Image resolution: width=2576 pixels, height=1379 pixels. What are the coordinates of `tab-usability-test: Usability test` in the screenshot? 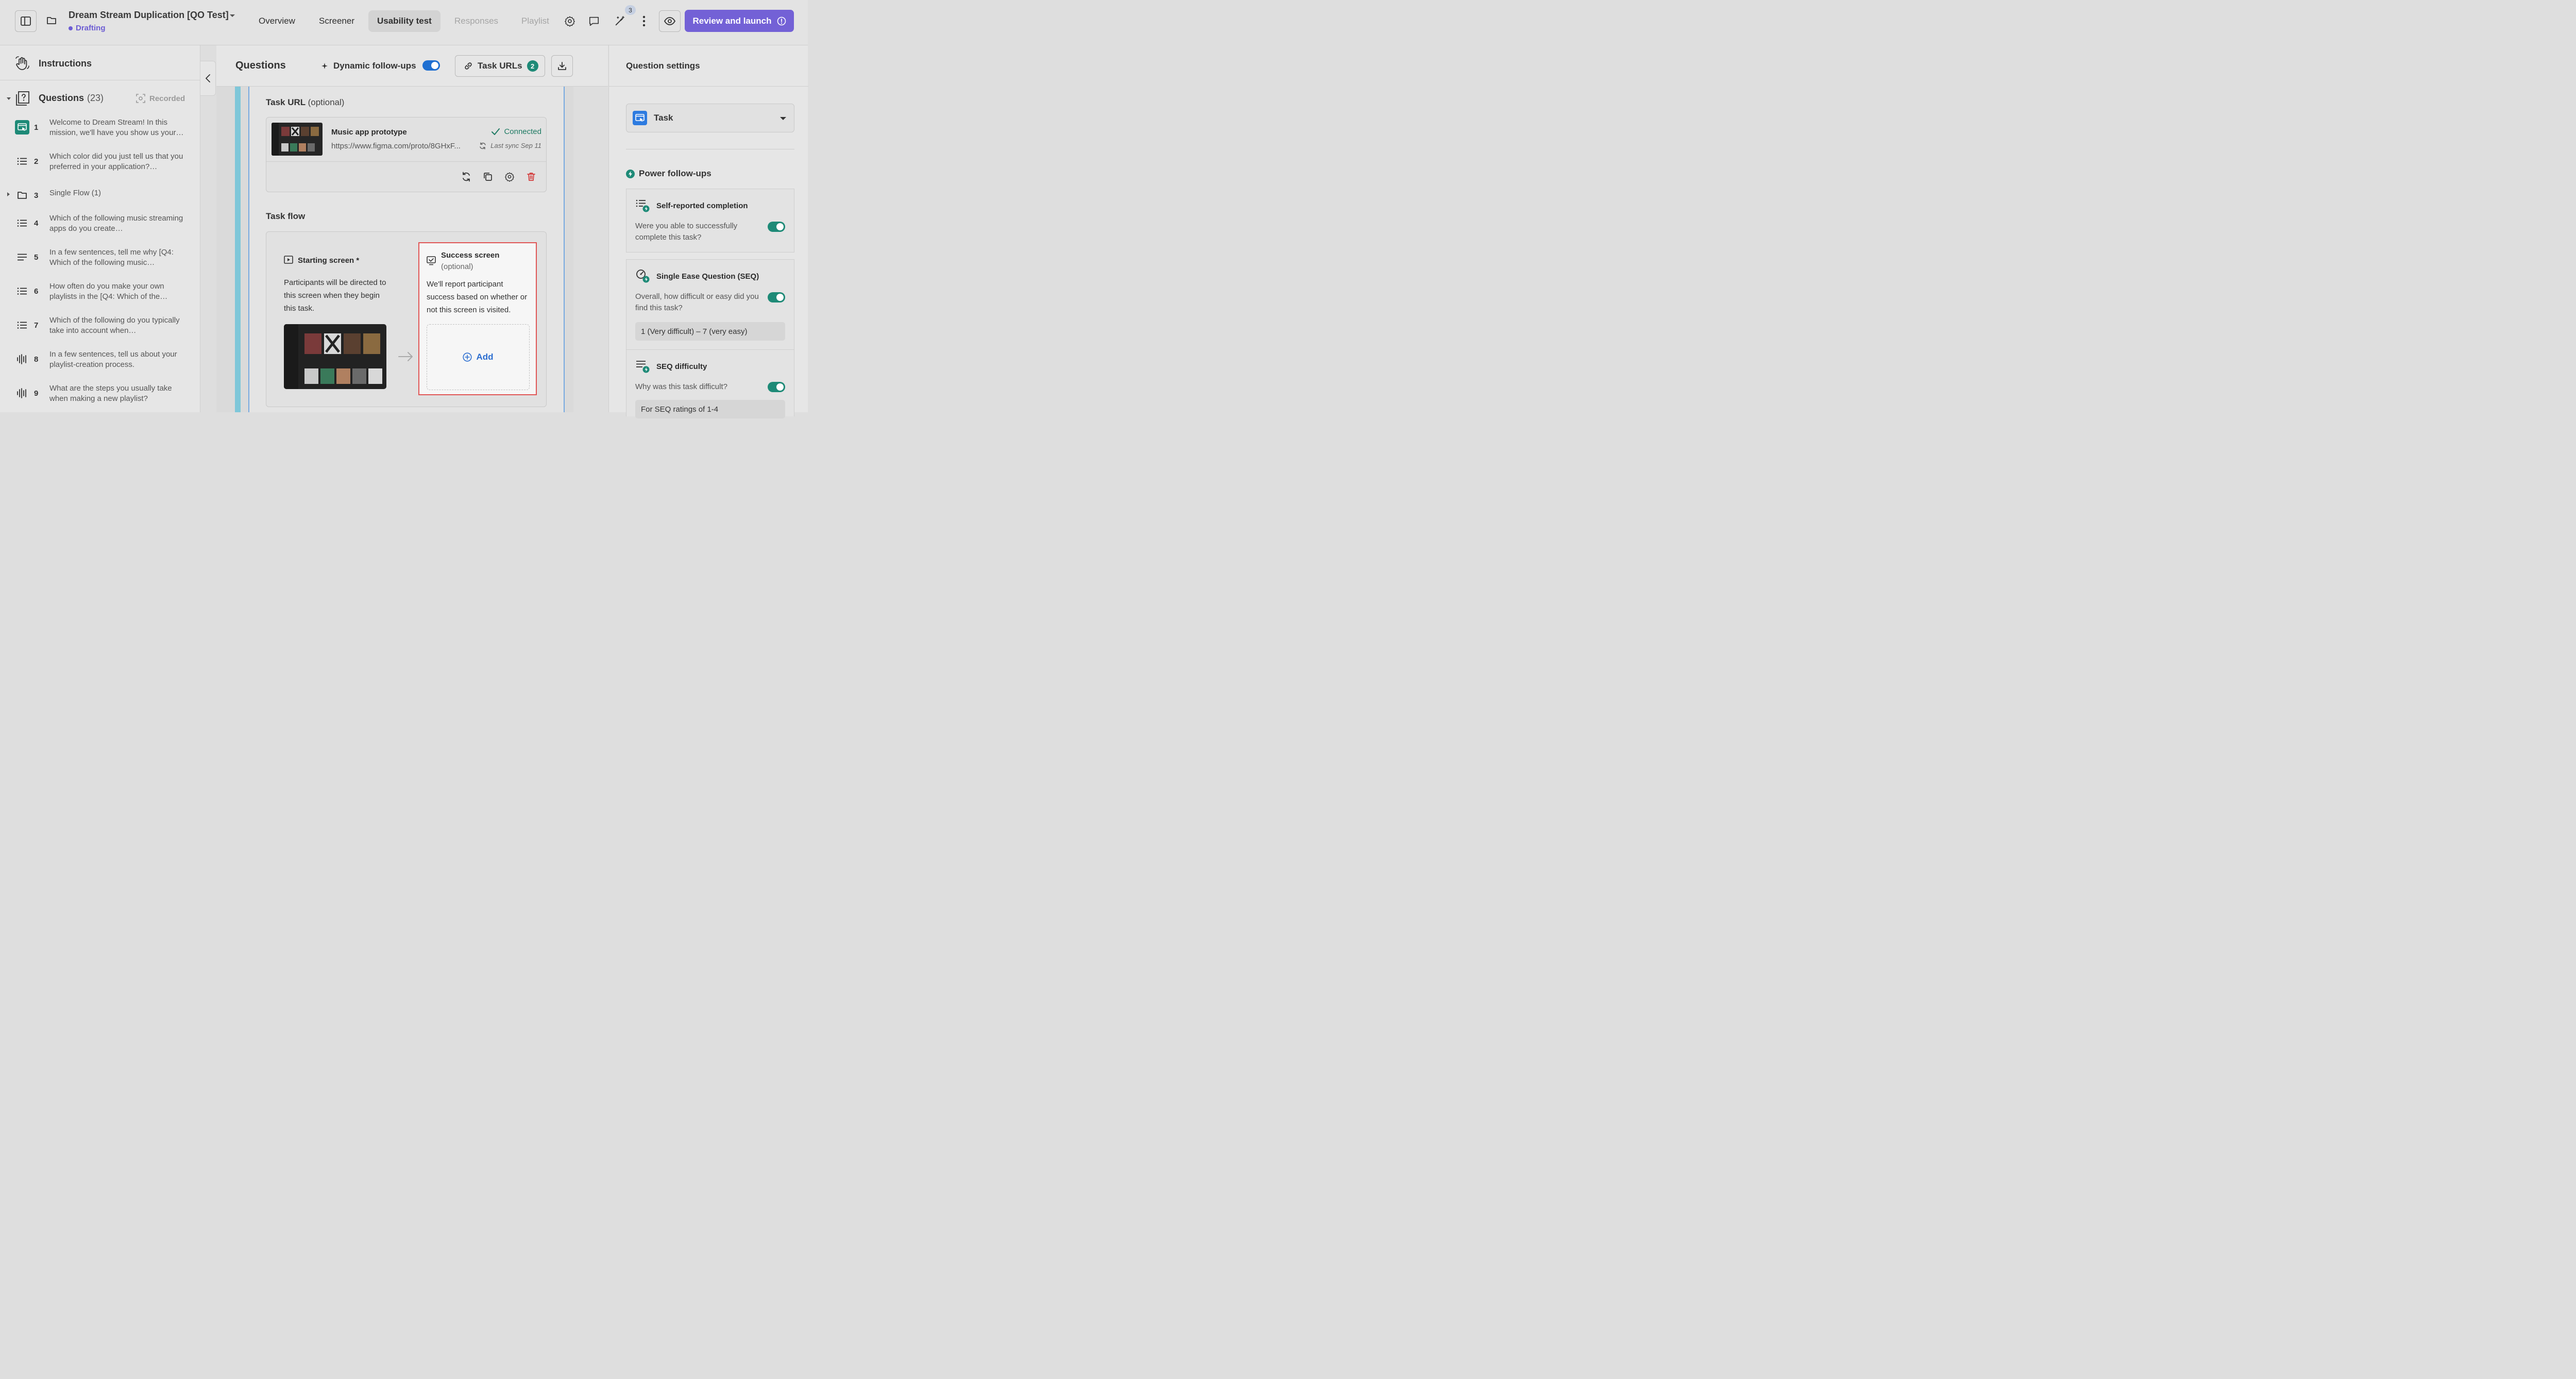 It's located at (404, 21).